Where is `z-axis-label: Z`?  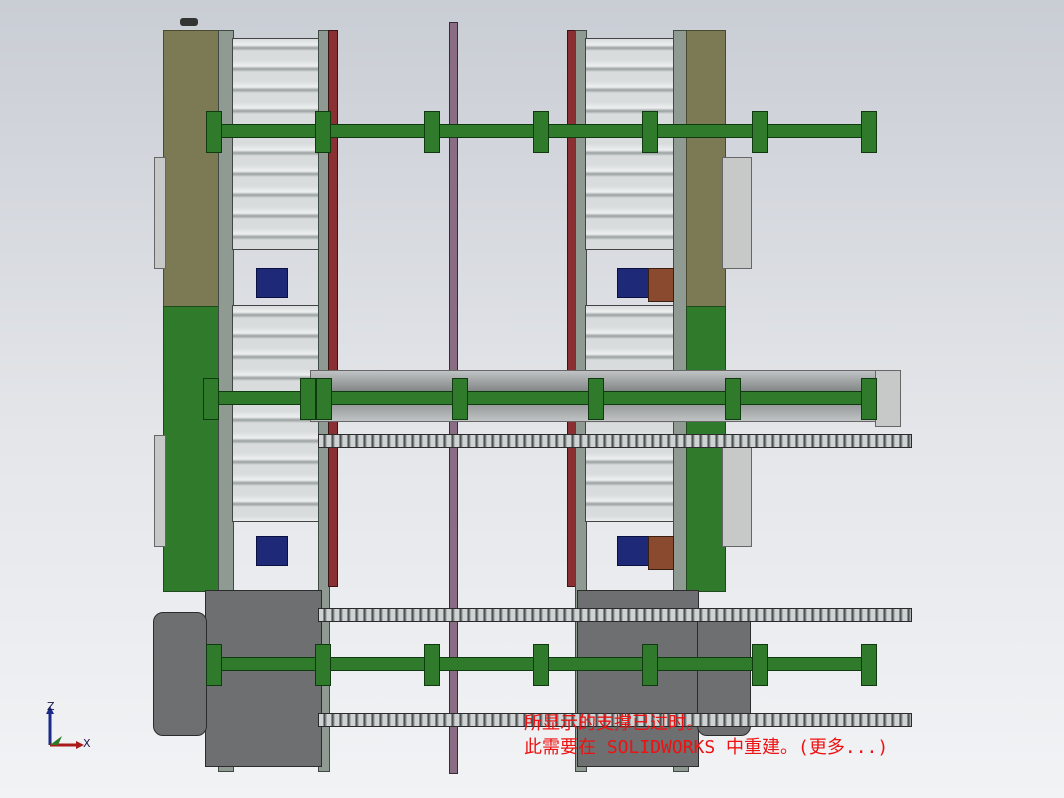 z-axis-label: Z is located at coordinates (51, 706).